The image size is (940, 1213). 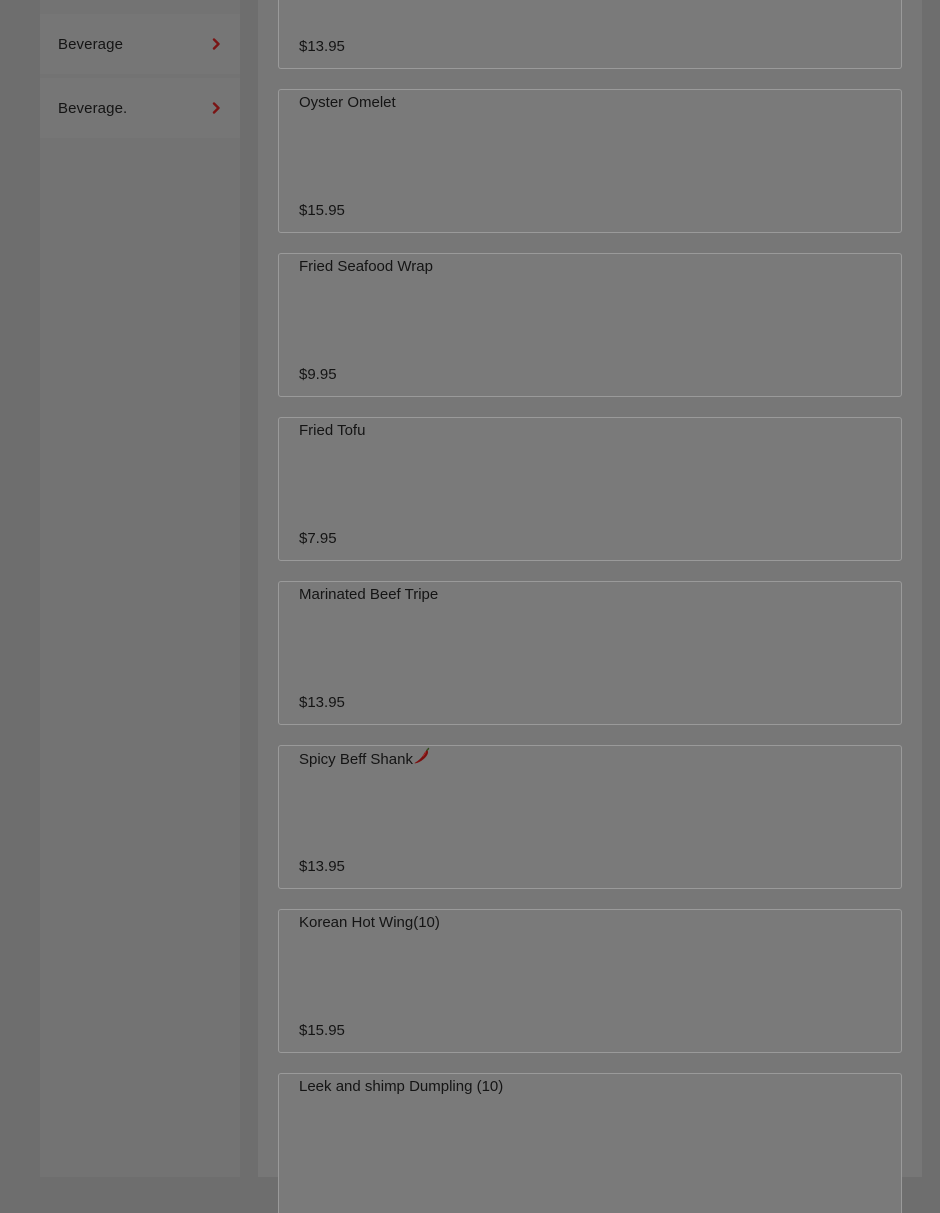 What do you see at coordinates (318, 374) in the screenshot?
I see `menu-item-price: $9.95` at bounding box center [318, 374].